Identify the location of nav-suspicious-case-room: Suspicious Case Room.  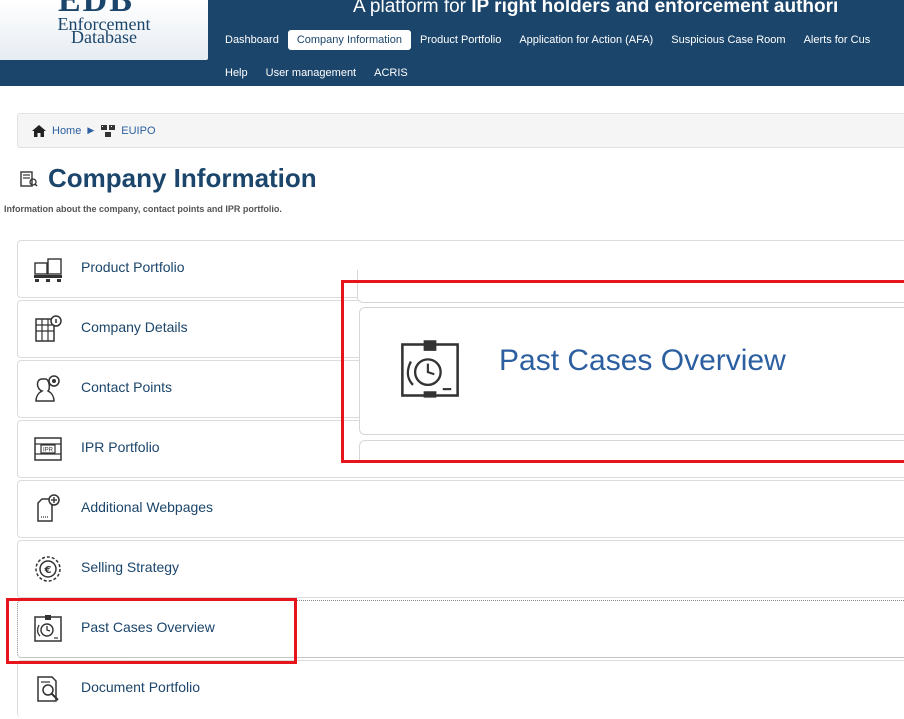
(728, 40).